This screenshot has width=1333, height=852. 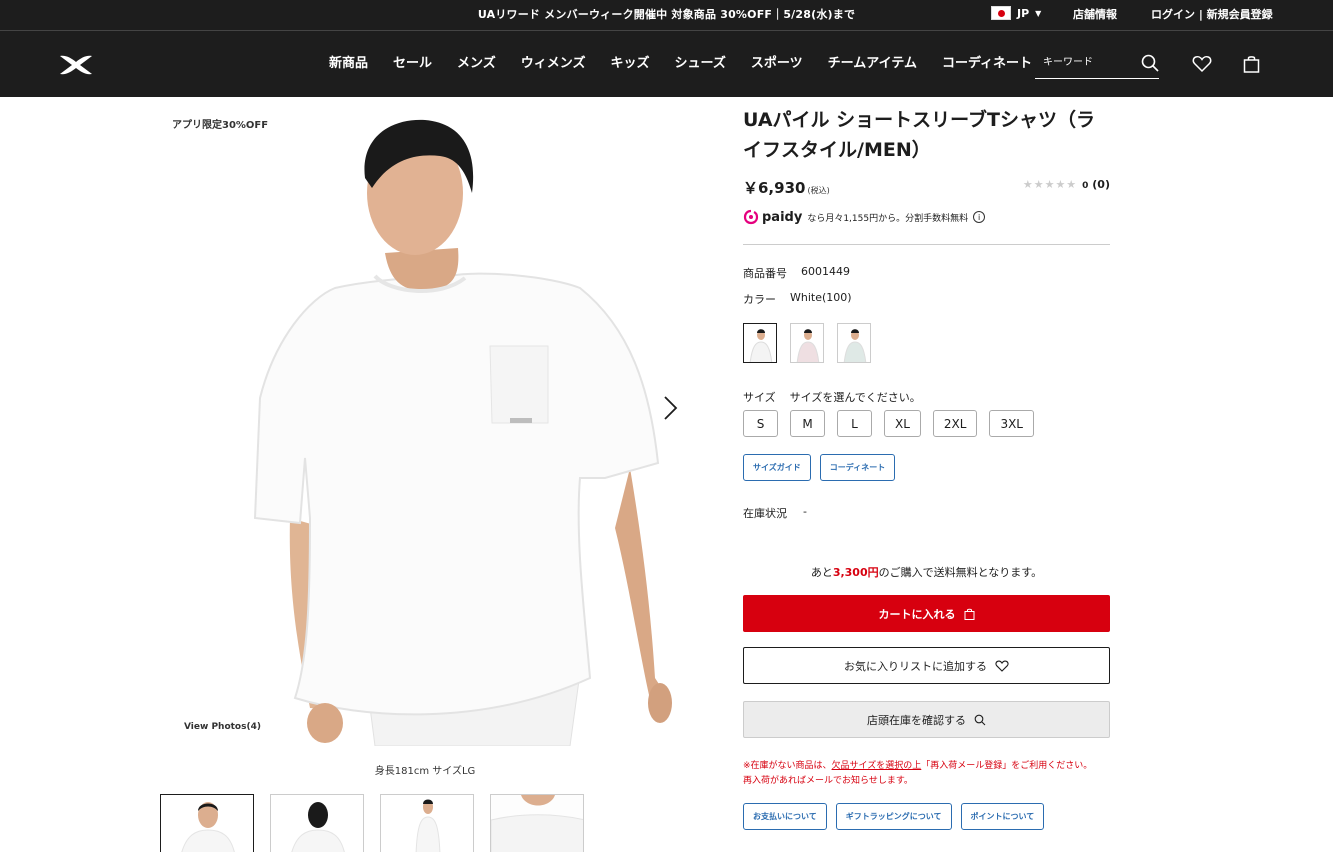 I want to click on locale-selector: JP ▼, so click(x=1016, y=13).